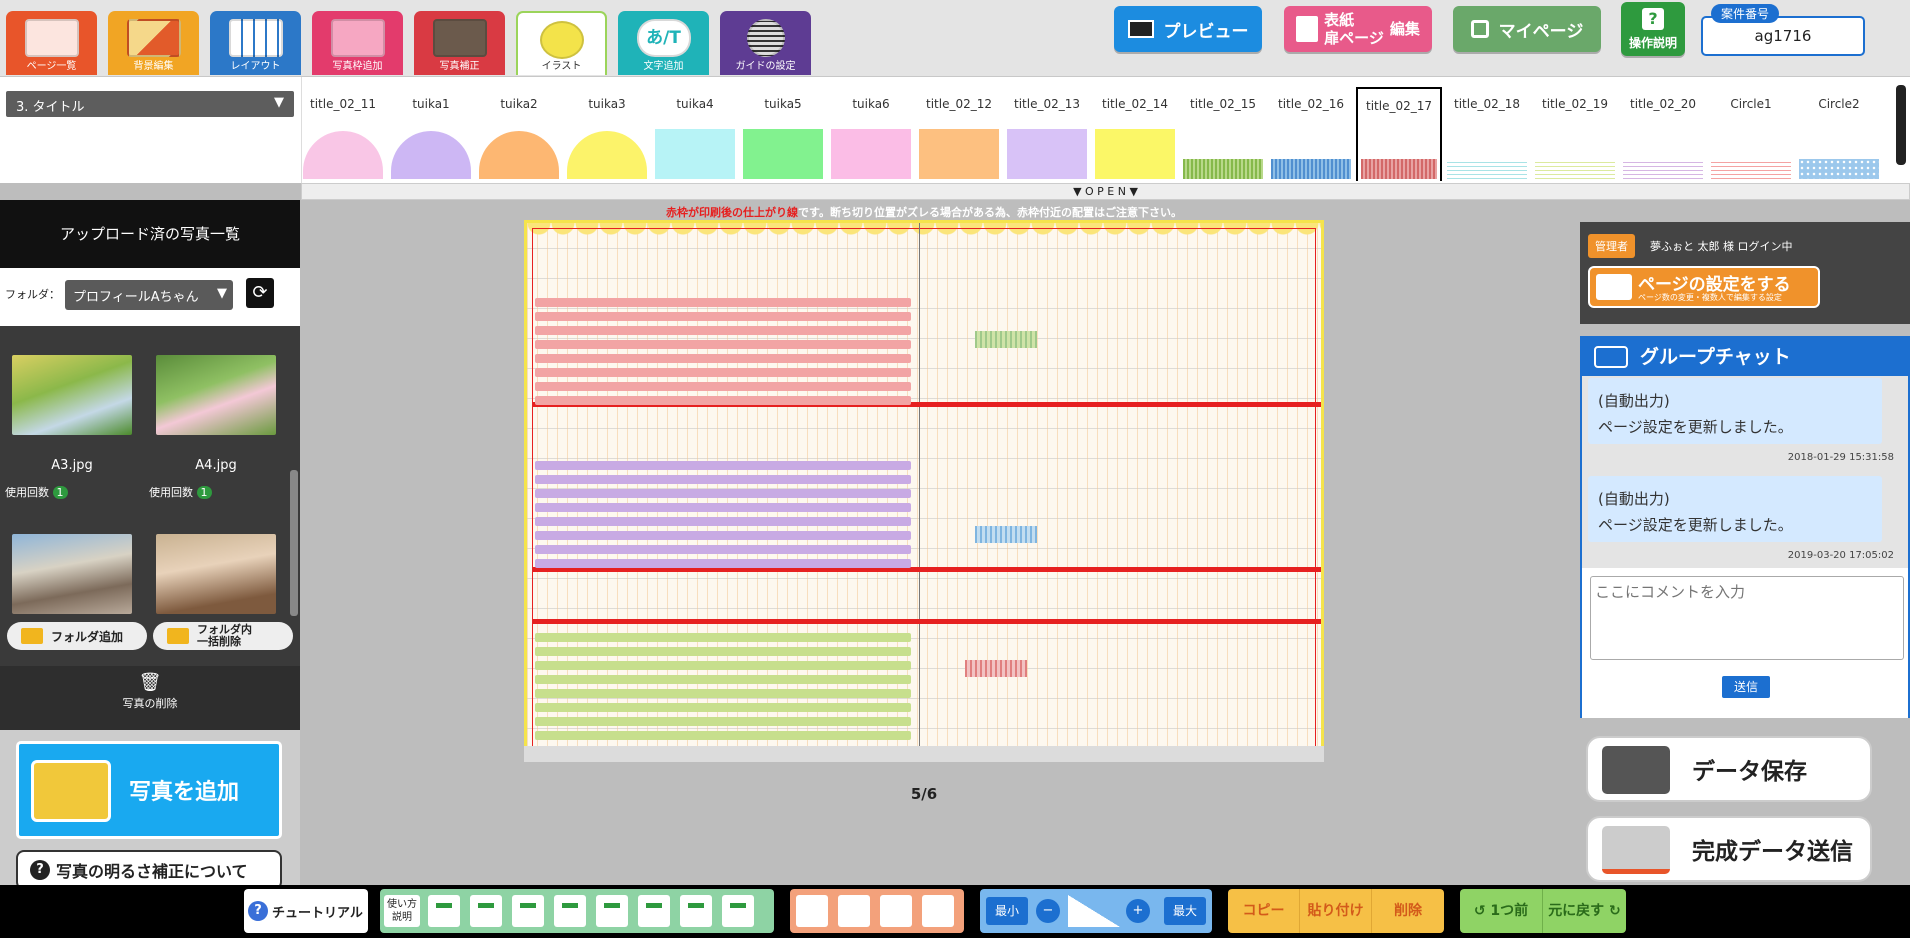 The width and height of the screenshot is (1910, 938). What do you see at coordinates (149, 295) in the screenshot?
I see `folder-select: プロフィールAちゃん ▼` at bounding box center [149, 295].